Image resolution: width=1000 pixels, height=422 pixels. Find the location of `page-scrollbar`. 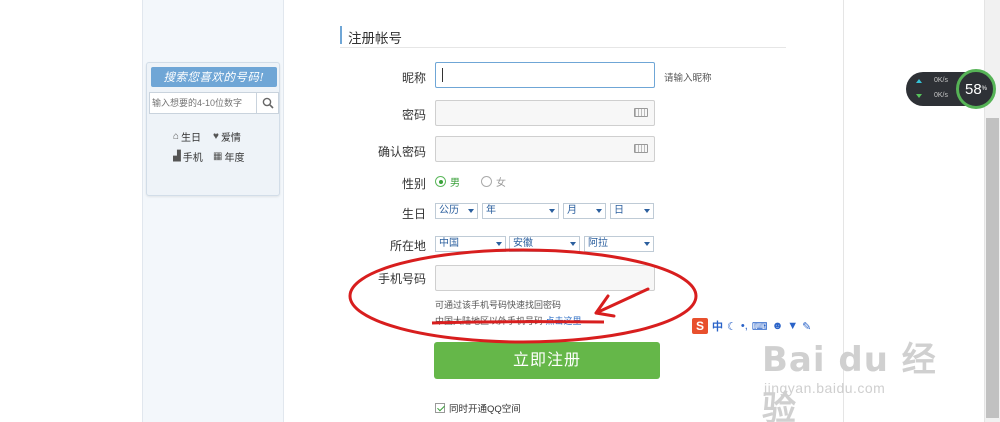

page-scrollbar is located at coordinates (992, 211).